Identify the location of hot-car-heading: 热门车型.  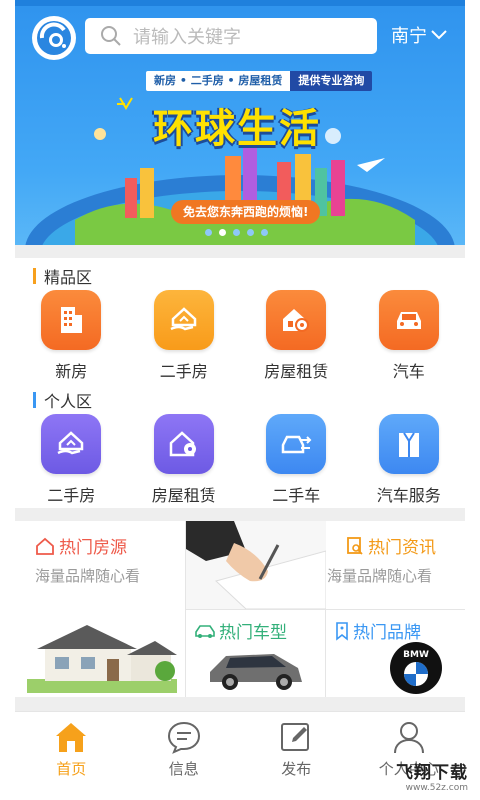
(240, 630).